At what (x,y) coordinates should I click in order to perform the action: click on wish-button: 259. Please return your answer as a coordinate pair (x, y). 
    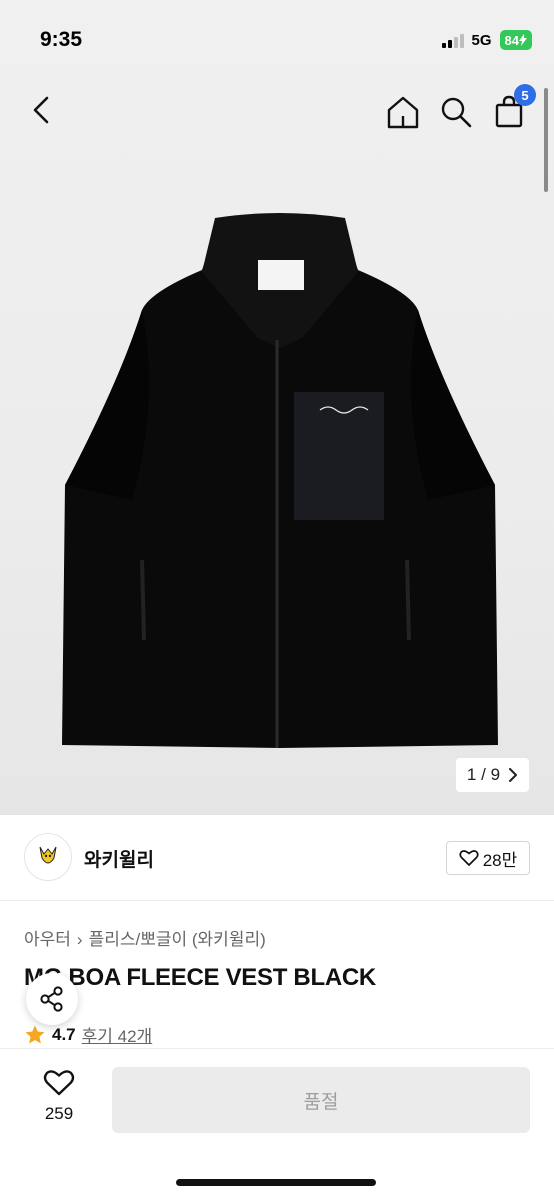
    Looking at the image, I should click on (59, 1096).